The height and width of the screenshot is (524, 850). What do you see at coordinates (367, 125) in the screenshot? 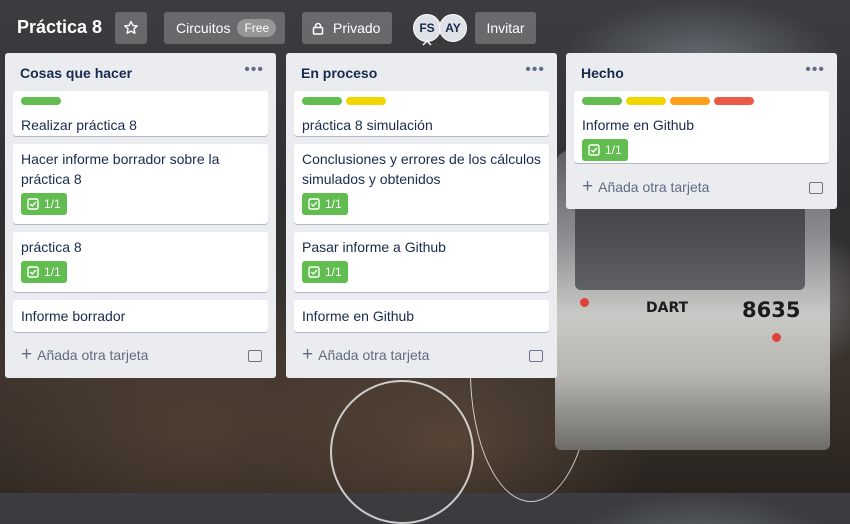
I see `card-title: práctica 8 simulación` at bounding box center [367, 125].